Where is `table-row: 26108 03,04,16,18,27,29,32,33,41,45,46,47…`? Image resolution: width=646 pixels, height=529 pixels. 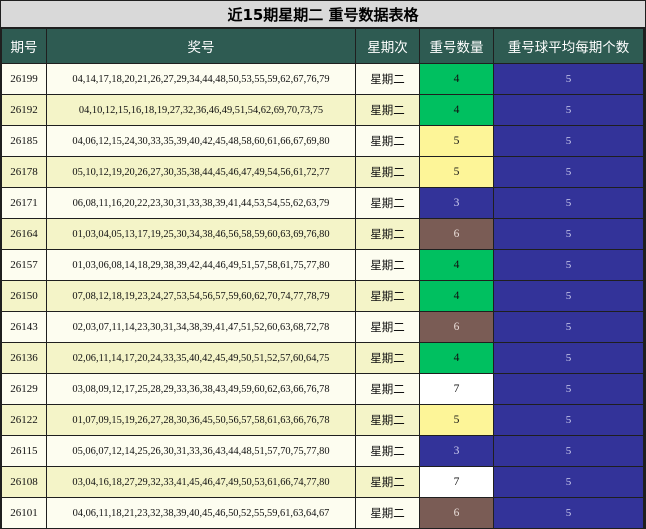
table-row: 26108 03,04,16,18,27,29,32,33,41,45,46,47… is located at coordinates (322, 482).